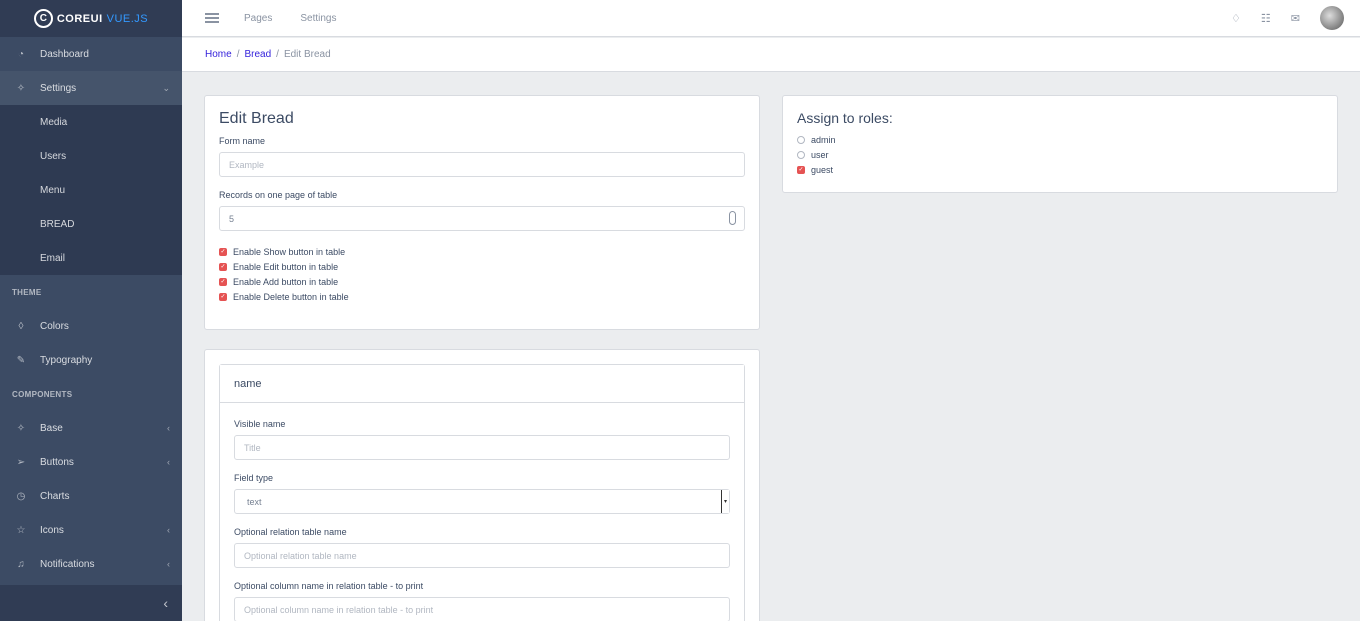 The image size is (1360, 621). What do you see at coordinates (845, 118) in the screenshot?
I see `roles-title: Assign to roles:` at bounding box center [845, 118].